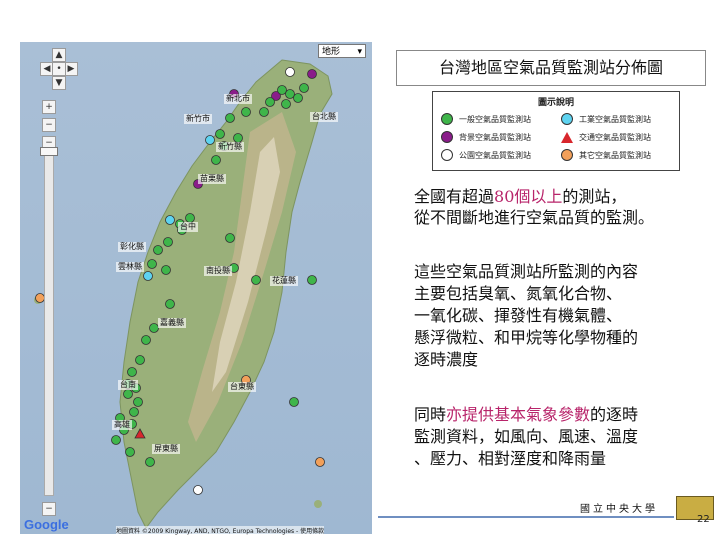 Image resolution: width=720 pixels, height=540 pixels. Describe the element at coordinates (59, 83) in the screenshot. I see `pan-down-button: ▼` at that location.